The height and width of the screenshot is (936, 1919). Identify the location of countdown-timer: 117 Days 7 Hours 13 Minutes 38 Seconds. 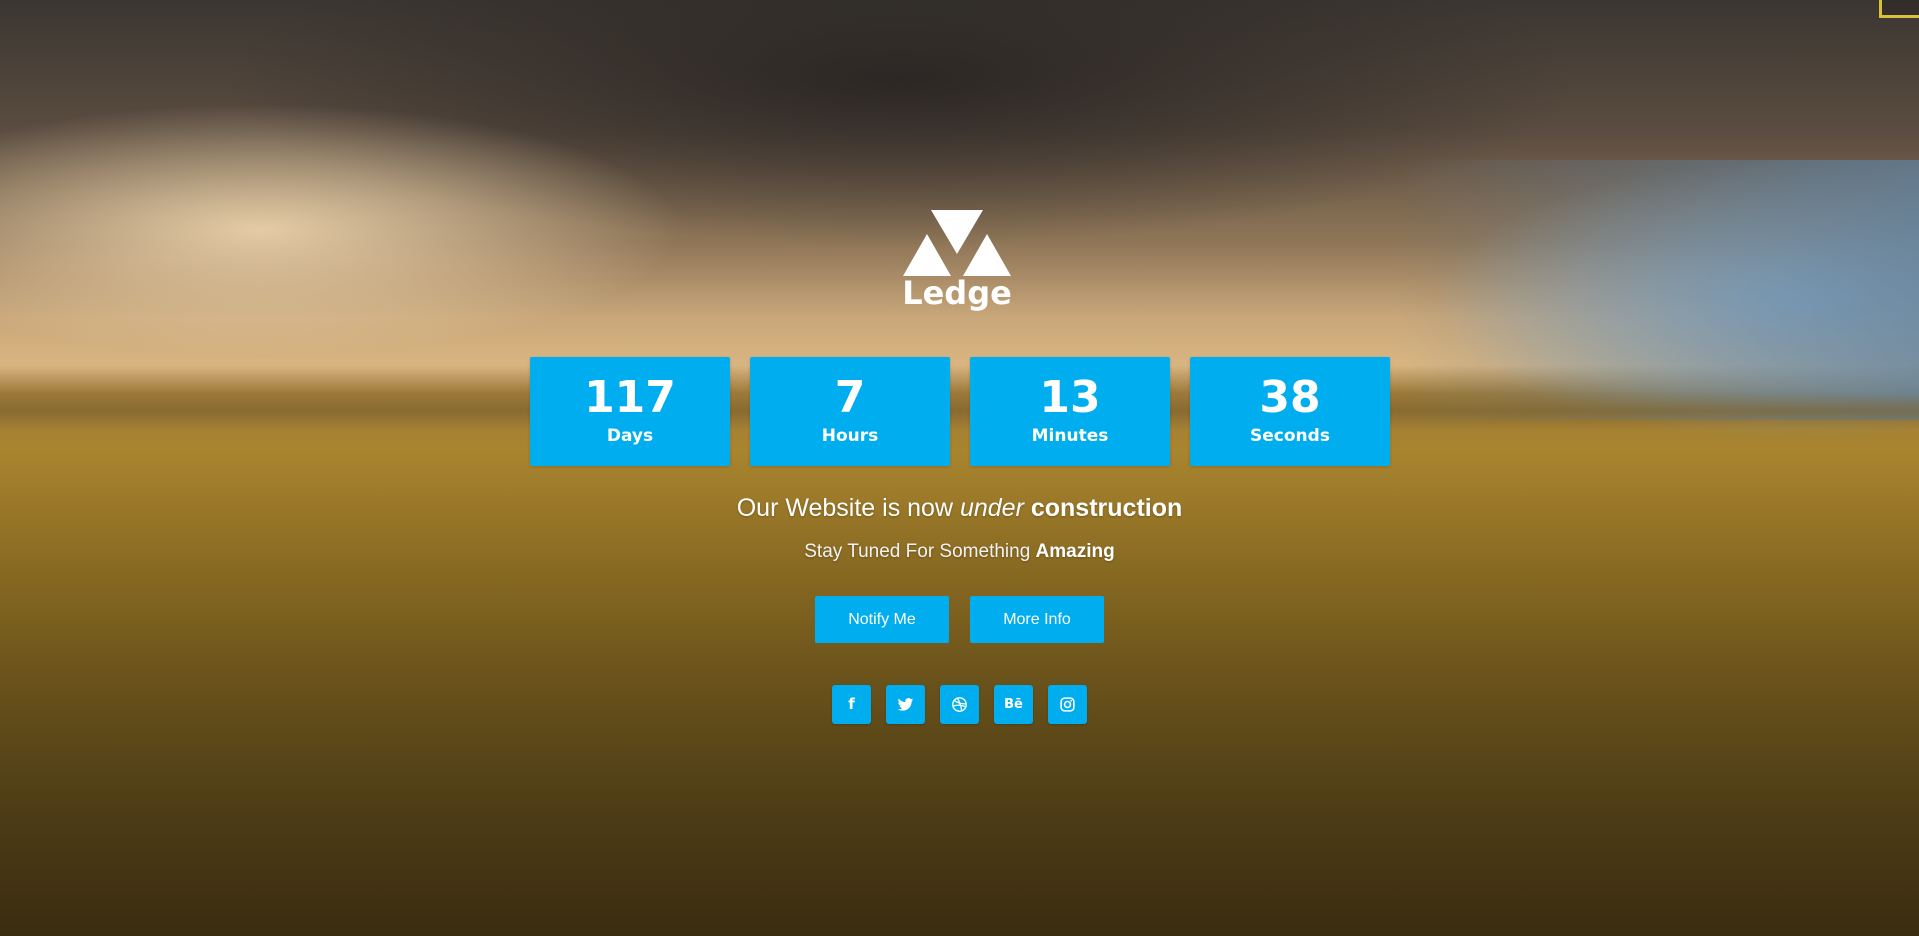
(960, 412).